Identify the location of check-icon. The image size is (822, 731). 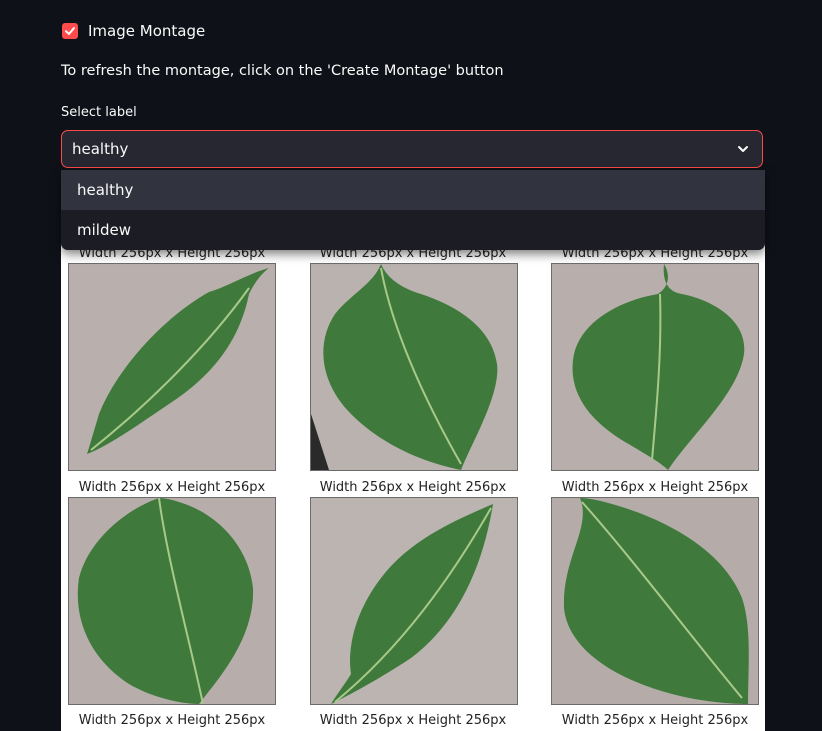
(70, 31).